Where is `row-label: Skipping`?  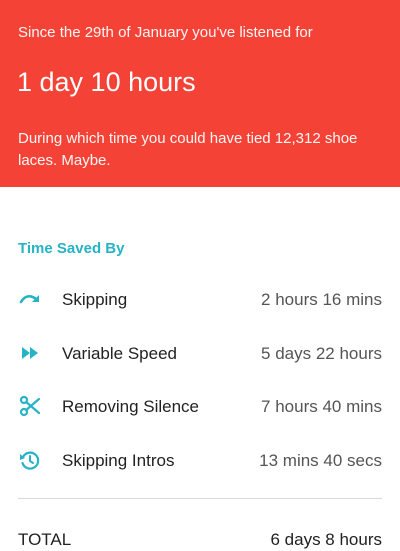 row-label: Skipping is located at coordinates (95, 299).